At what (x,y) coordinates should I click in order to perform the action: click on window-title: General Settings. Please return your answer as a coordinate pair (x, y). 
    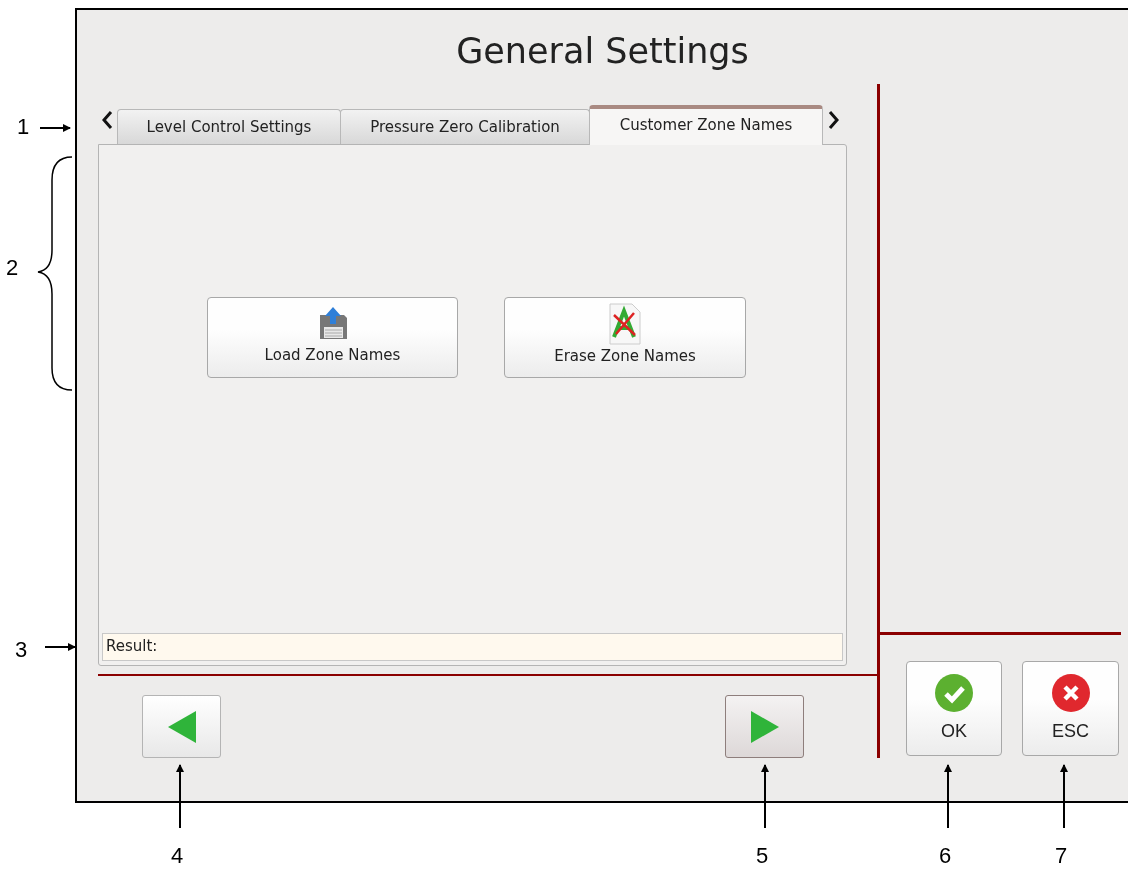
    Looking at the image, I should click on (602, 51).